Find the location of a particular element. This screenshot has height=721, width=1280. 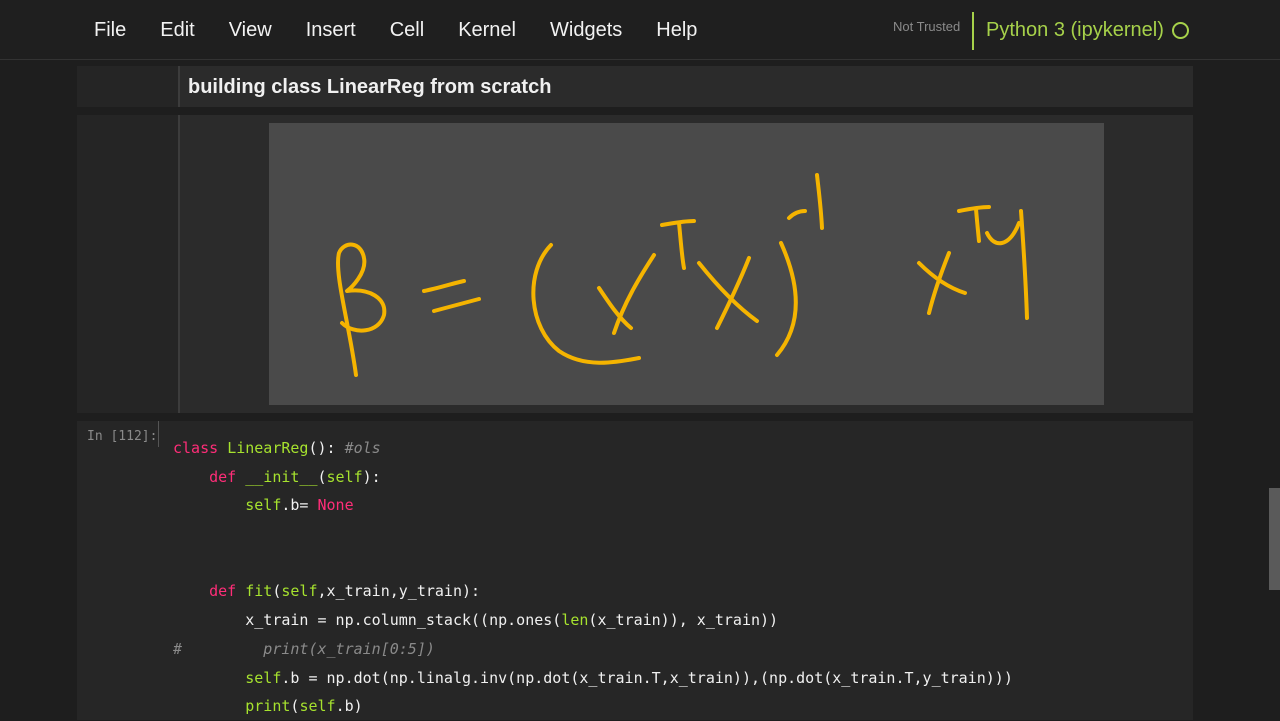

t2-stem-stroke is located at coordinates (977, 225).